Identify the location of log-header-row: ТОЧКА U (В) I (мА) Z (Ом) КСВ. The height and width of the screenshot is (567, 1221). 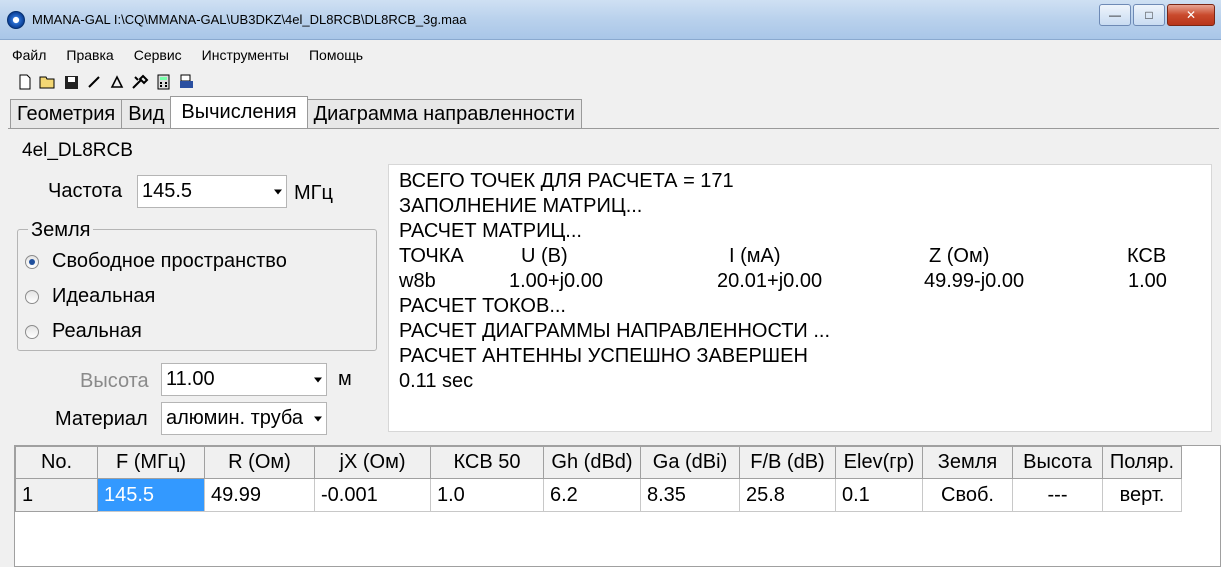
(800, 256).